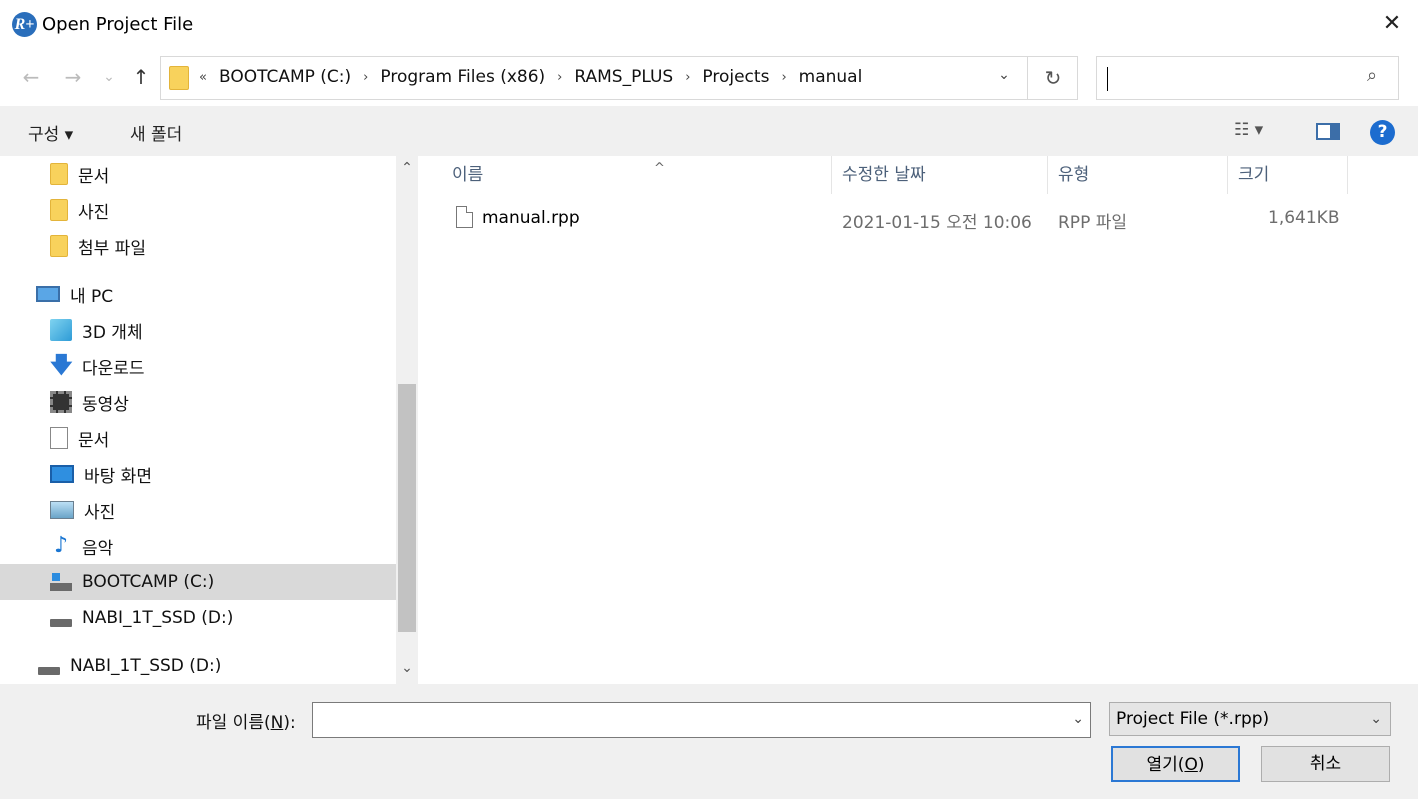  Describe the element at coordinates (1092, 223) in the screenshot. I see `file-type: RPP 파일` at that location.